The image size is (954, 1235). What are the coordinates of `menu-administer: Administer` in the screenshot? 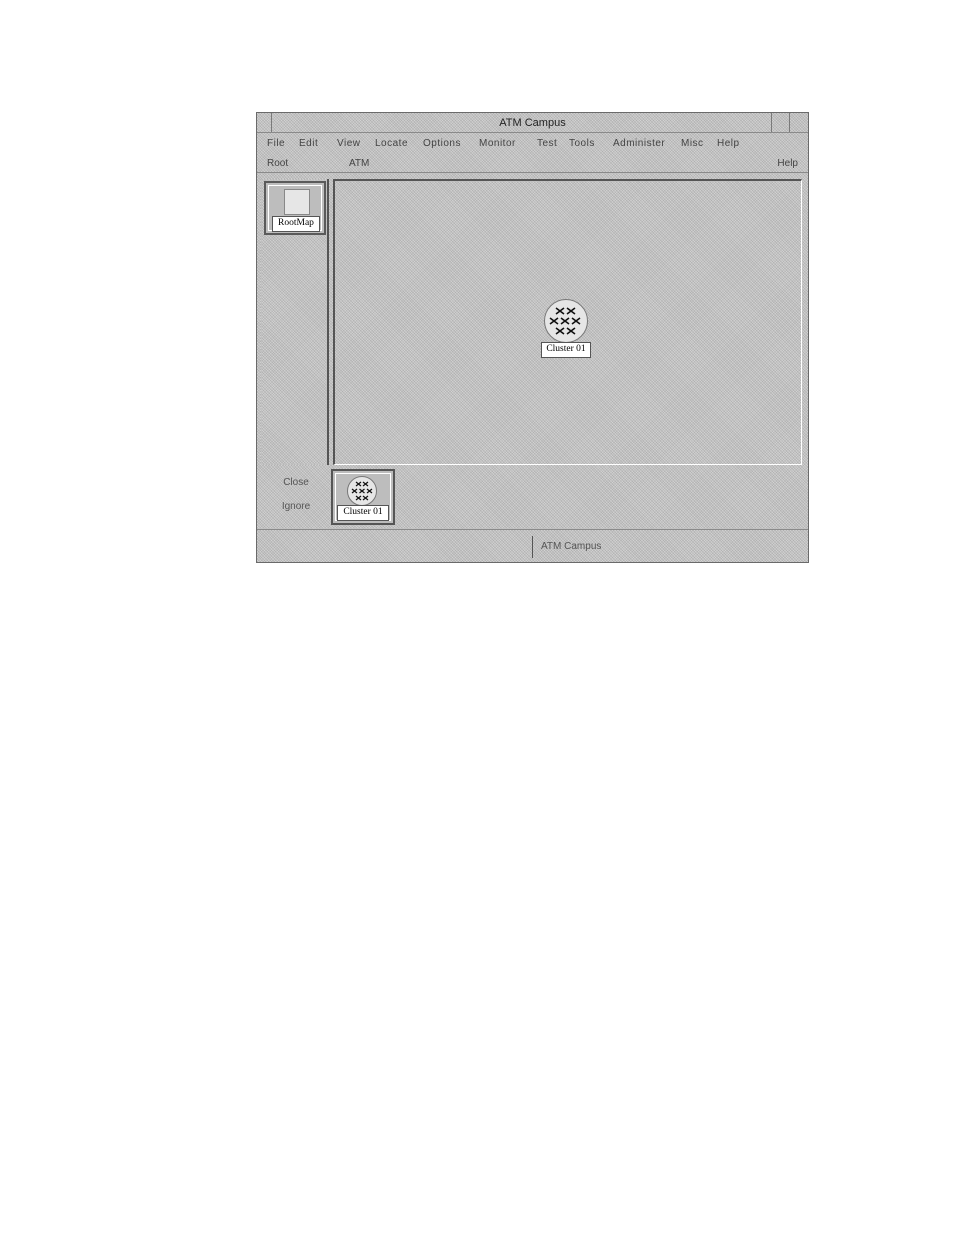 It's located at (639, 143).